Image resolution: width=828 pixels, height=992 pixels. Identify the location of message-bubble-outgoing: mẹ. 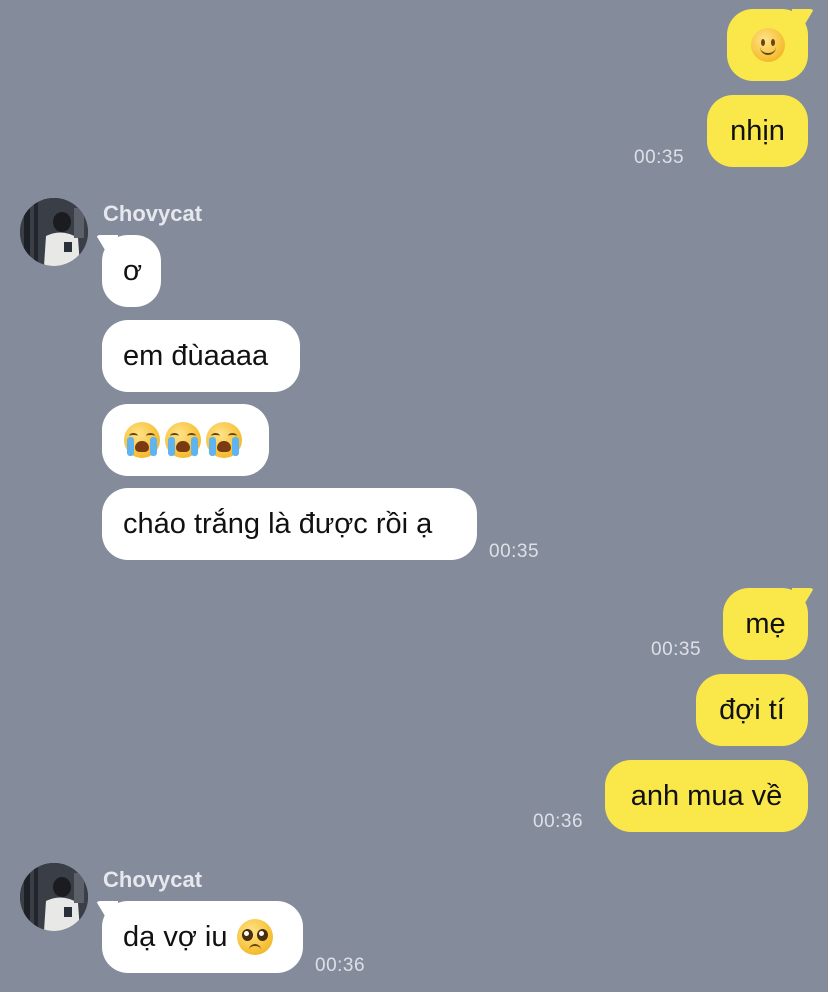
(765, 624).